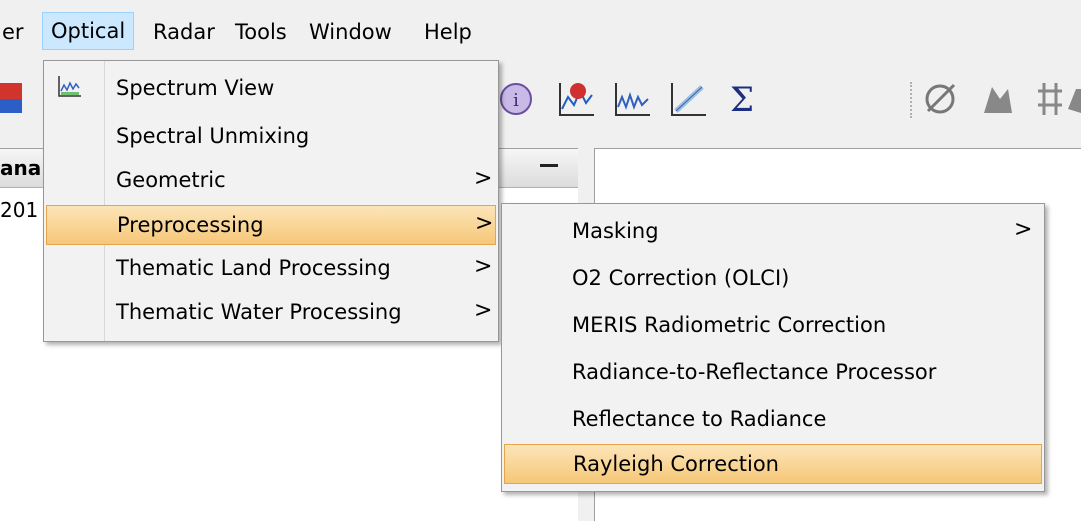 The height and width of the screenshot is (521, 1081). Describe the element at coordinates (1073, 99) in the screenshot. I see `world-map-icon` at that location.